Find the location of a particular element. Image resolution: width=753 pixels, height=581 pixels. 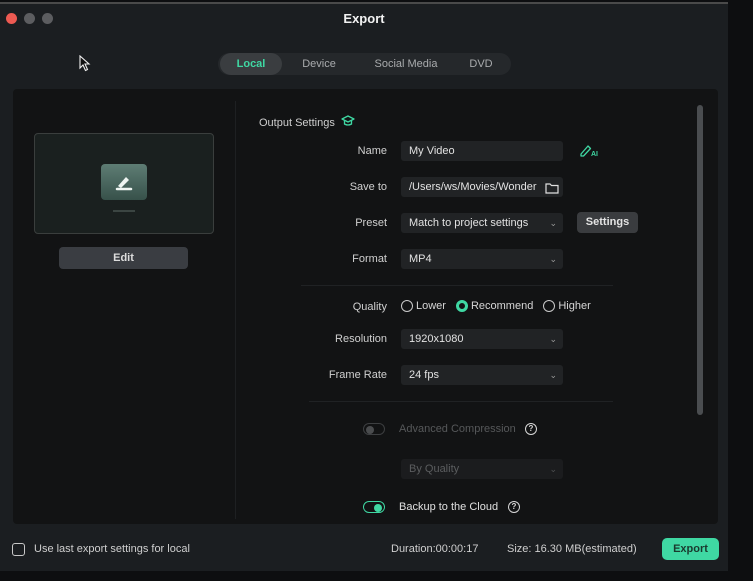

edit-pencil-icon is located at coordinates (124, 182).